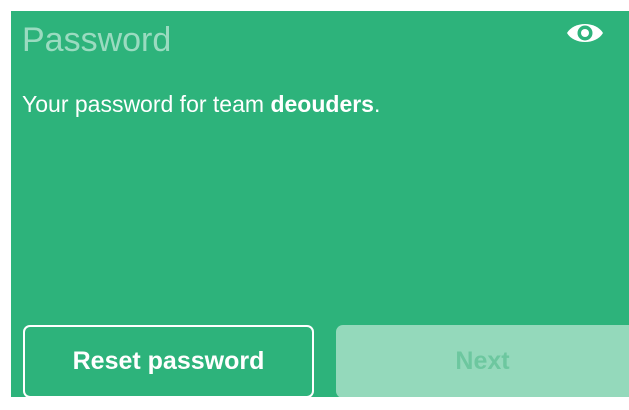 This screenshot has width=629, height=410. I want to click on eye-icon, so click(585, 33).